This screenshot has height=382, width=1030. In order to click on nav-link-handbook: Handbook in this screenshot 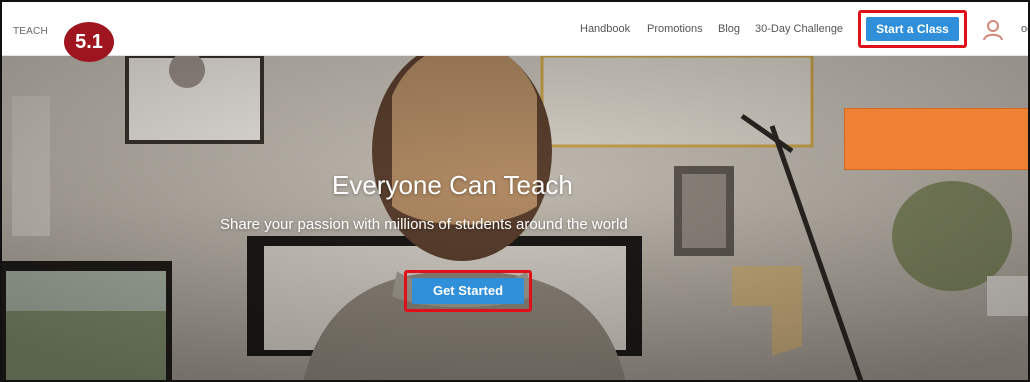, I will do `click(605, 29)`.